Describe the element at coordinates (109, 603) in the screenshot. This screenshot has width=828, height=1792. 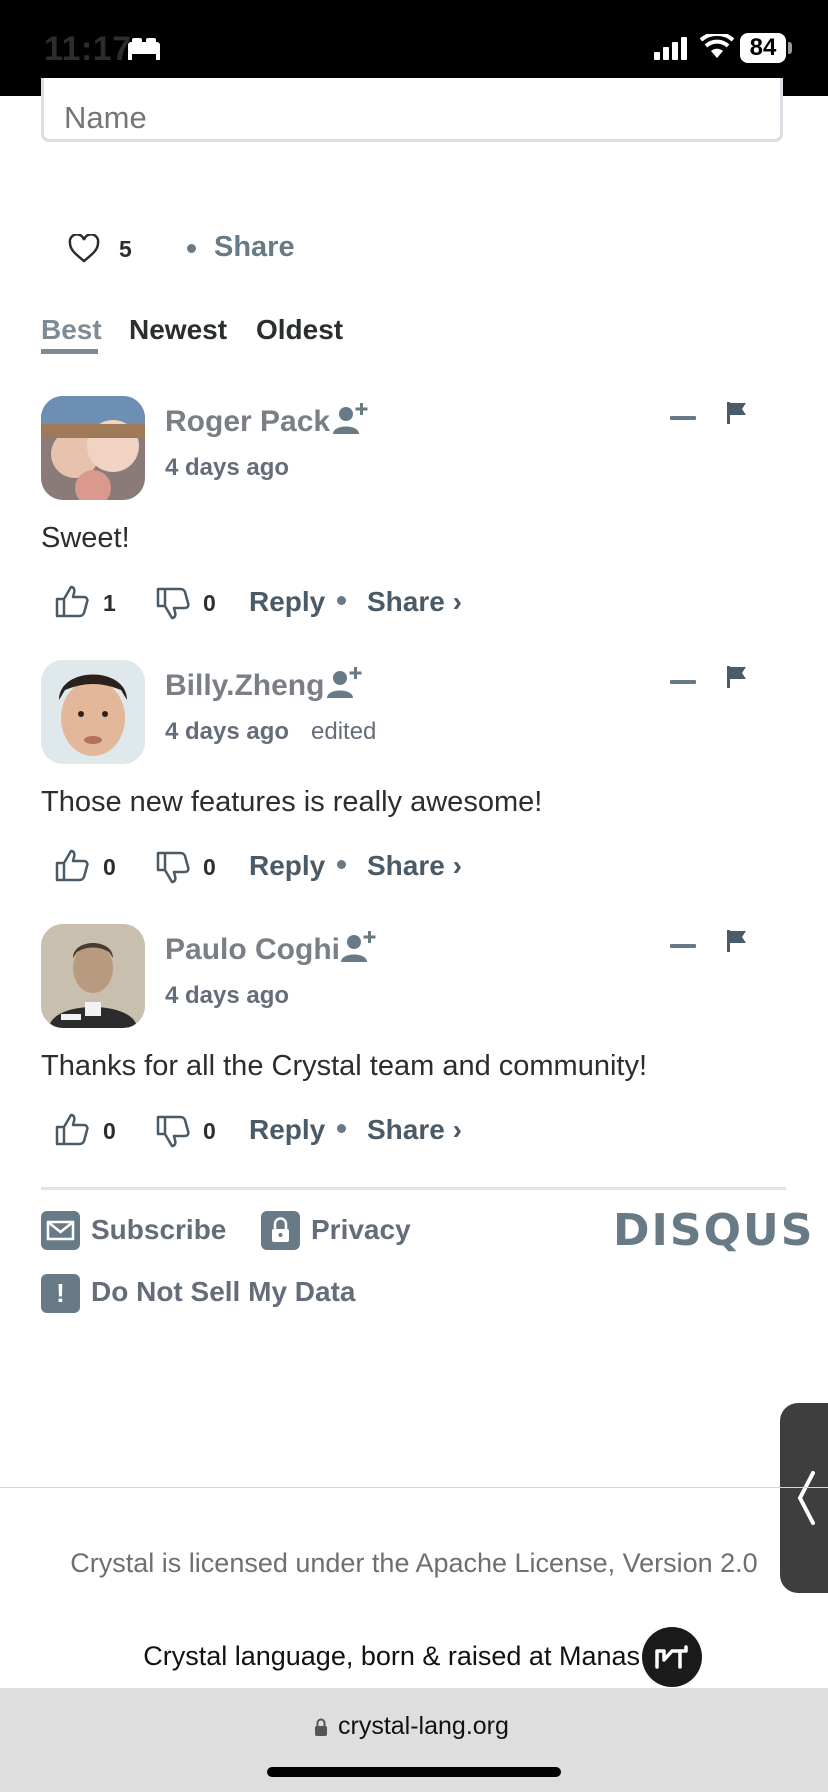
I see `upvote-count: 1` at that location.